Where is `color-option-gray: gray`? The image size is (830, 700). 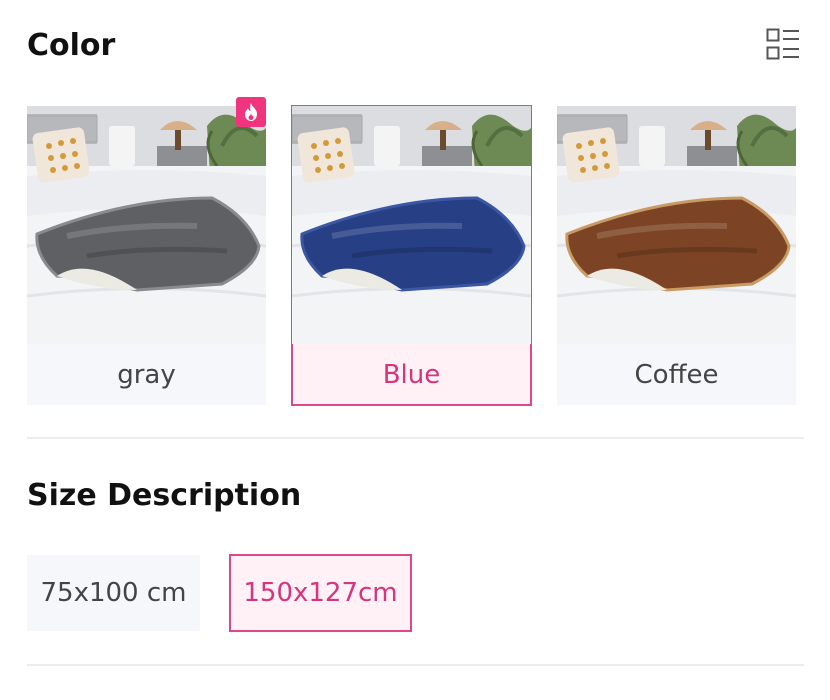
color-option-gray: gray is located at coordinates (146, 255).